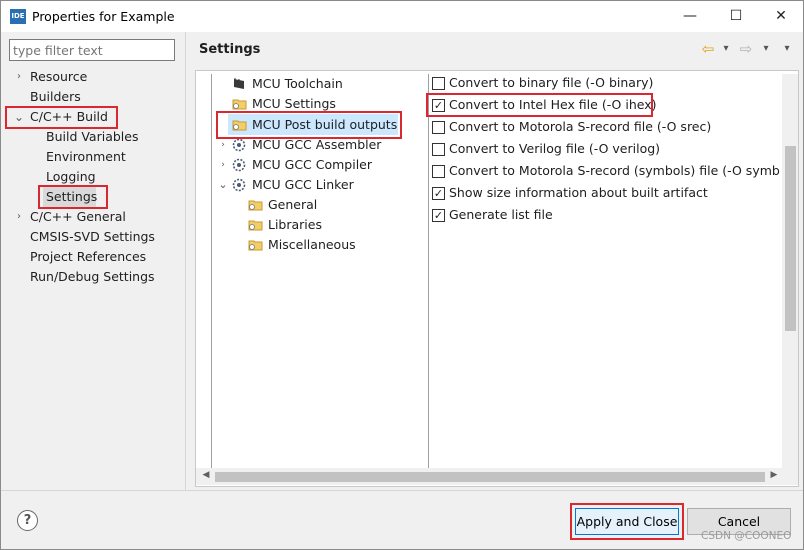  Describe the element at coordinates (27, 520) in the screenshot. I see `help-icon: ?` at that location.